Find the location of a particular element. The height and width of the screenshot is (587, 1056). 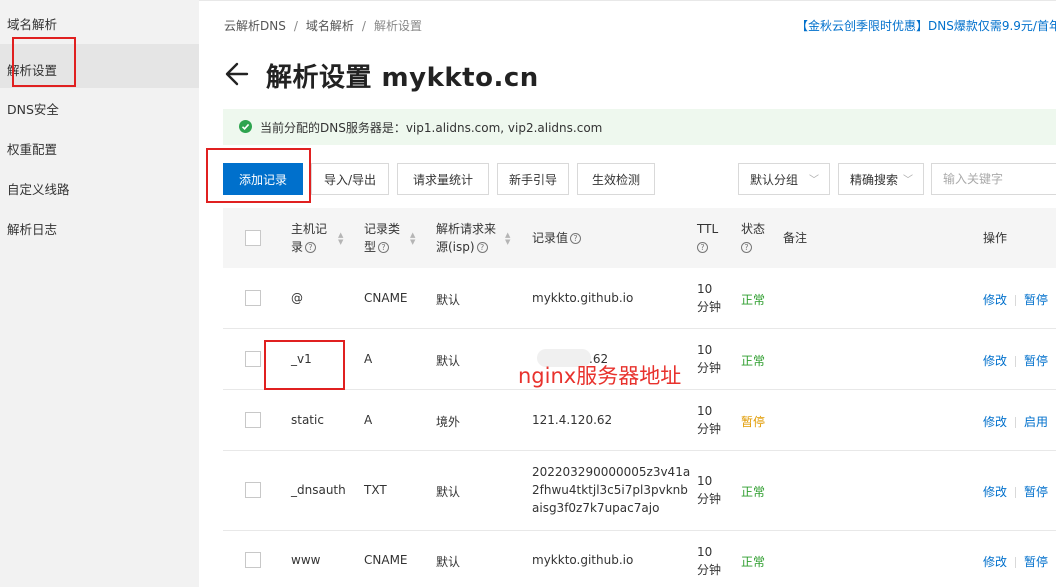

cell-line: 境外 is located at coordinates (448, 422).